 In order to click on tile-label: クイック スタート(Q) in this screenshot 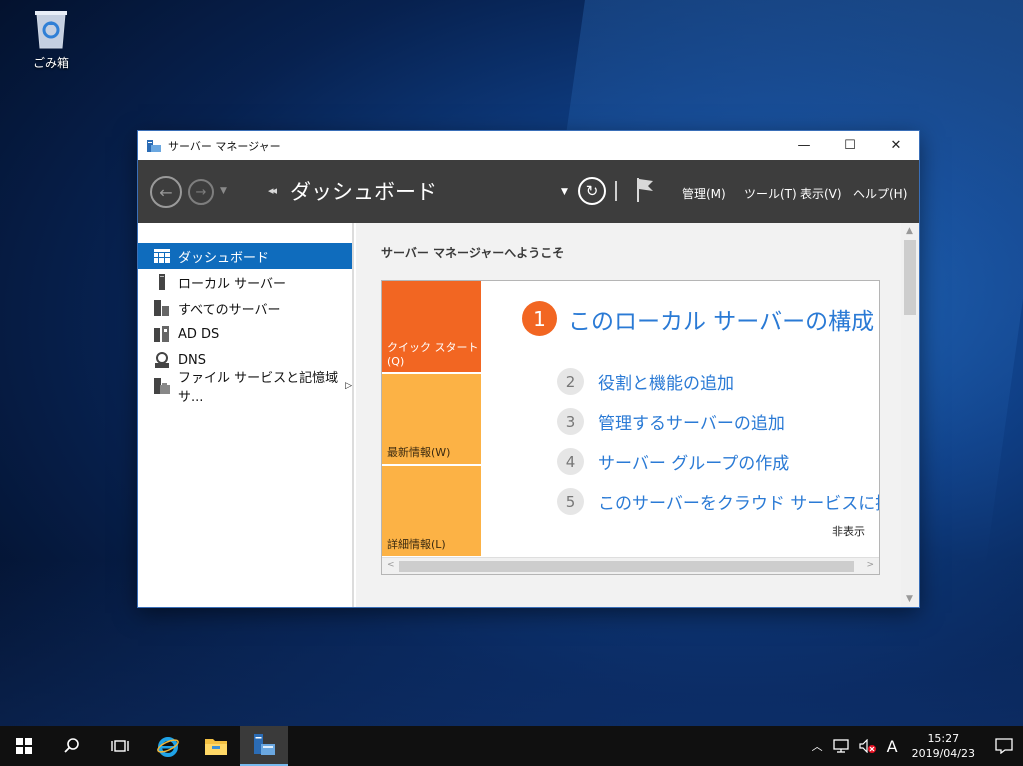, I will do `click(433, 354)`.